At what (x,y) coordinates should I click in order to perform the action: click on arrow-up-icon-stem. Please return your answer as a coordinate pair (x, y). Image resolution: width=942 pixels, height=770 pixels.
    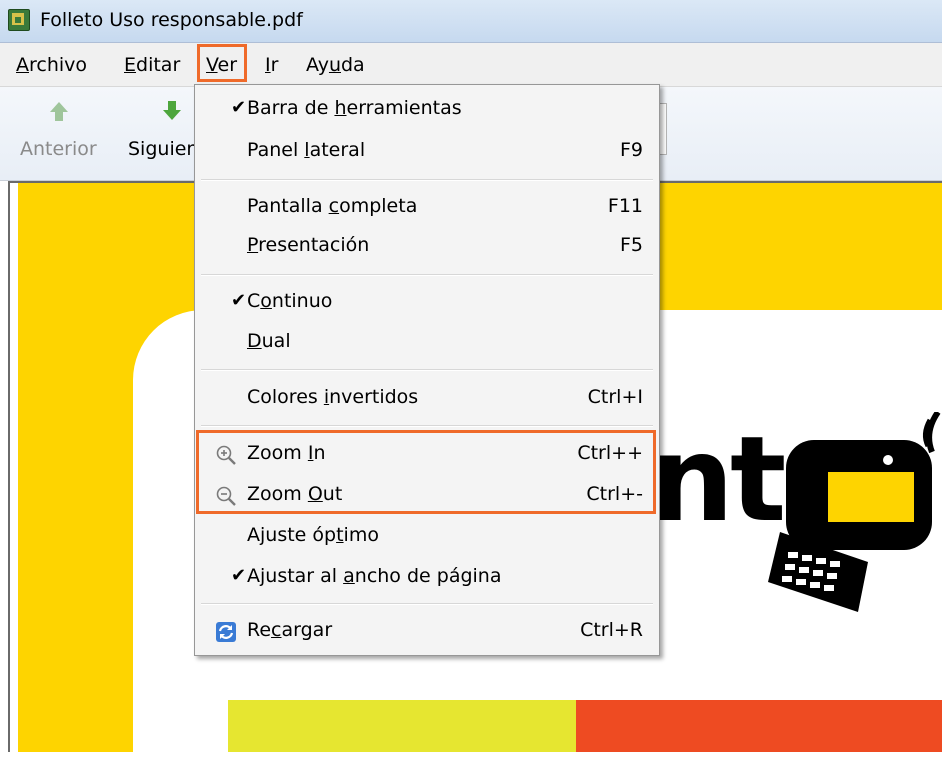
    Looking at the image, I should click on (59, 116).